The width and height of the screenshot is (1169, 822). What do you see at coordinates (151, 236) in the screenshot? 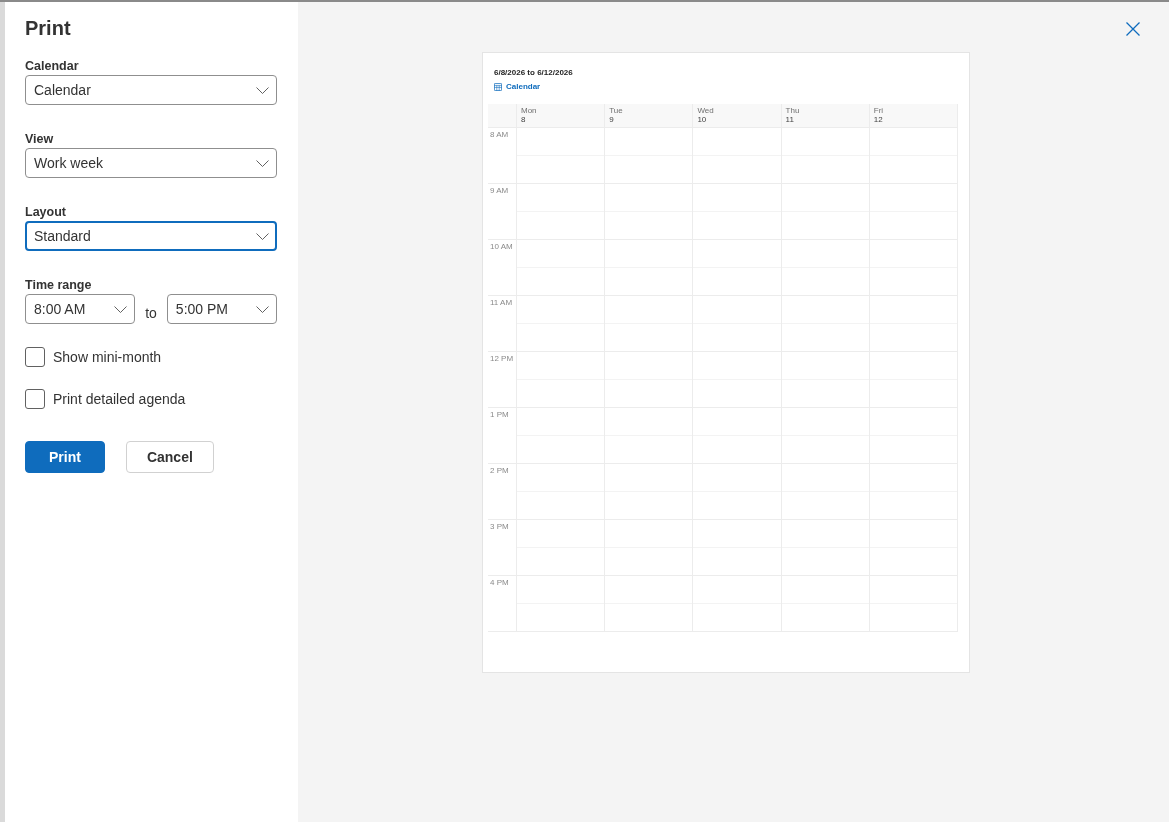
I see `dropdown: Standard` at bounding box center [151, 236].